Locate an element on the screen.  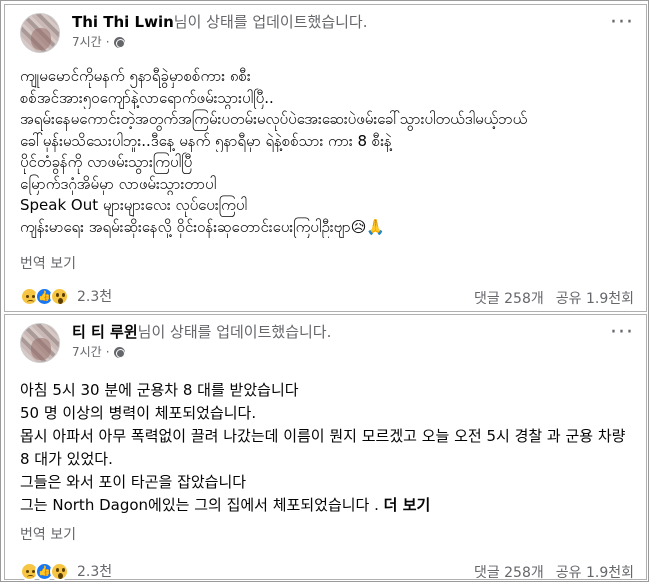
post-line: ပိုင်တံခွန်ကို လာဖမ်းသွားကြပါပြီ is located at coordinates (106, 162).